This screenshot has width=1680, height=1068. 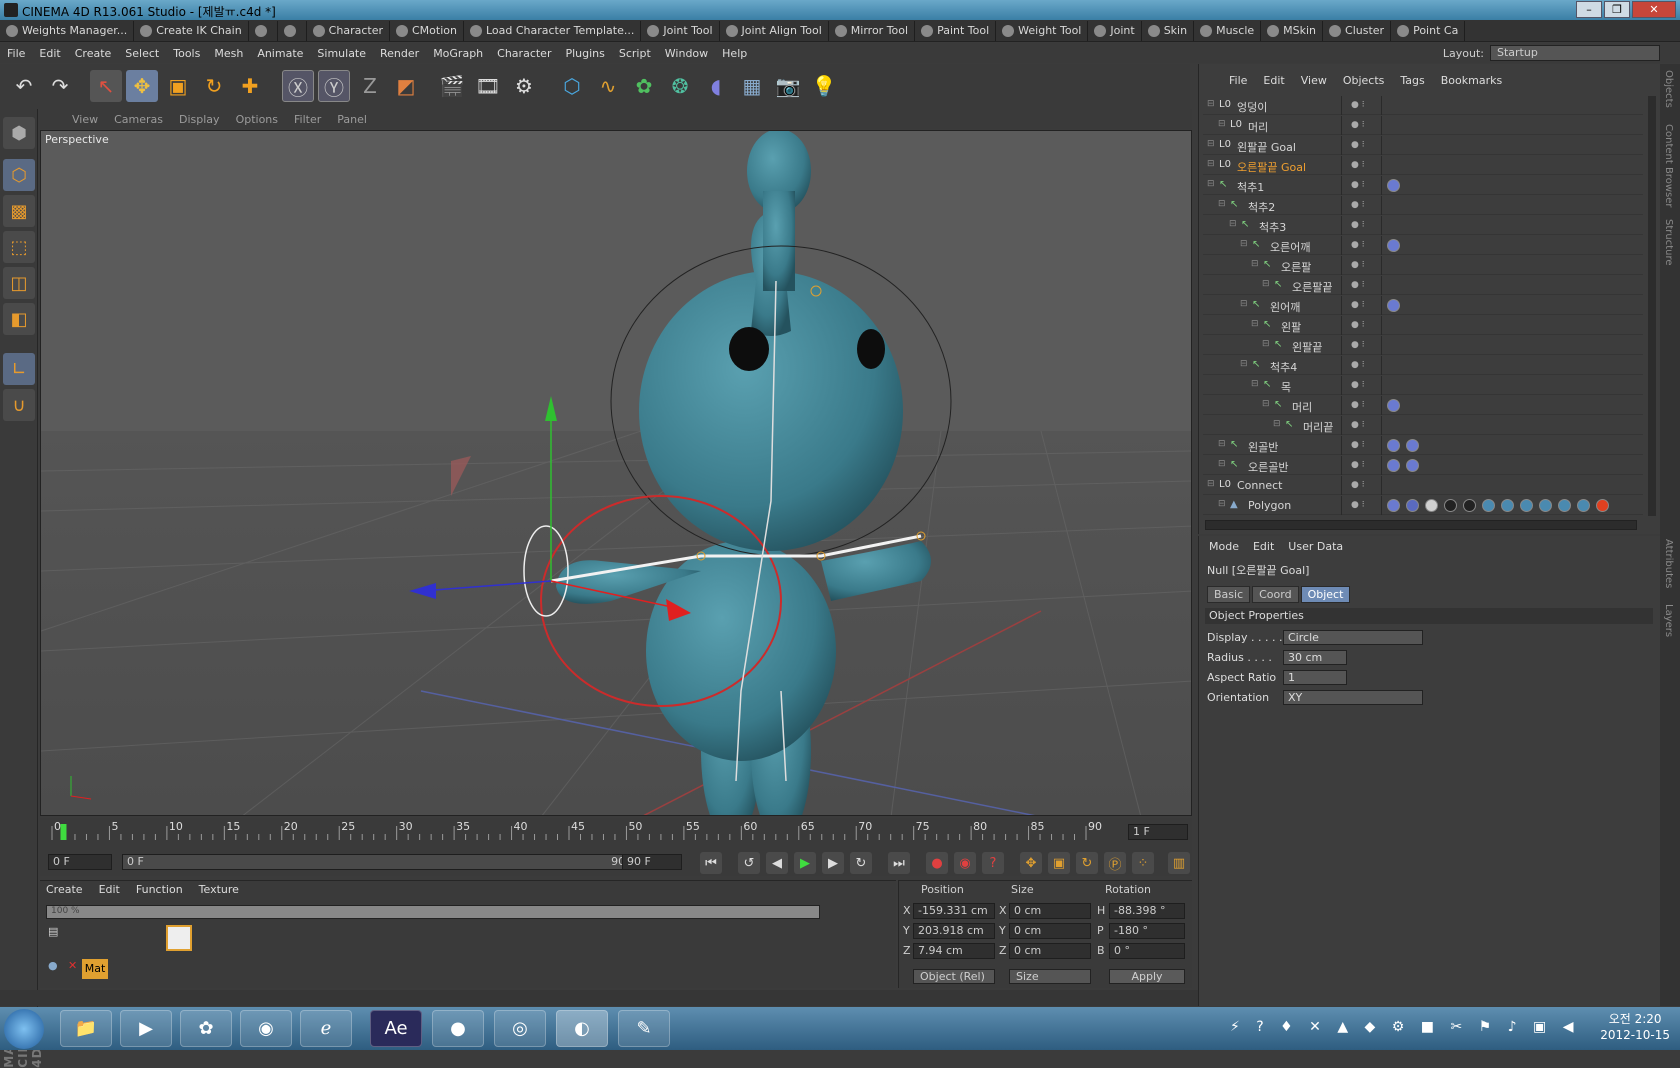 I want to click on attribute-menu-1: Edit, so click(x=1263, y=546).